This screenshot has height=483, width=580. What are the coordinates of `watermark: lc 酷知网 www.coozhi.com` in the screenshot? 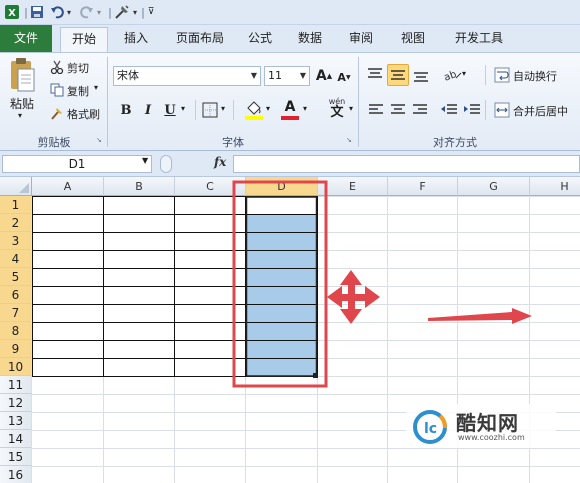 It's located at (481, 426).